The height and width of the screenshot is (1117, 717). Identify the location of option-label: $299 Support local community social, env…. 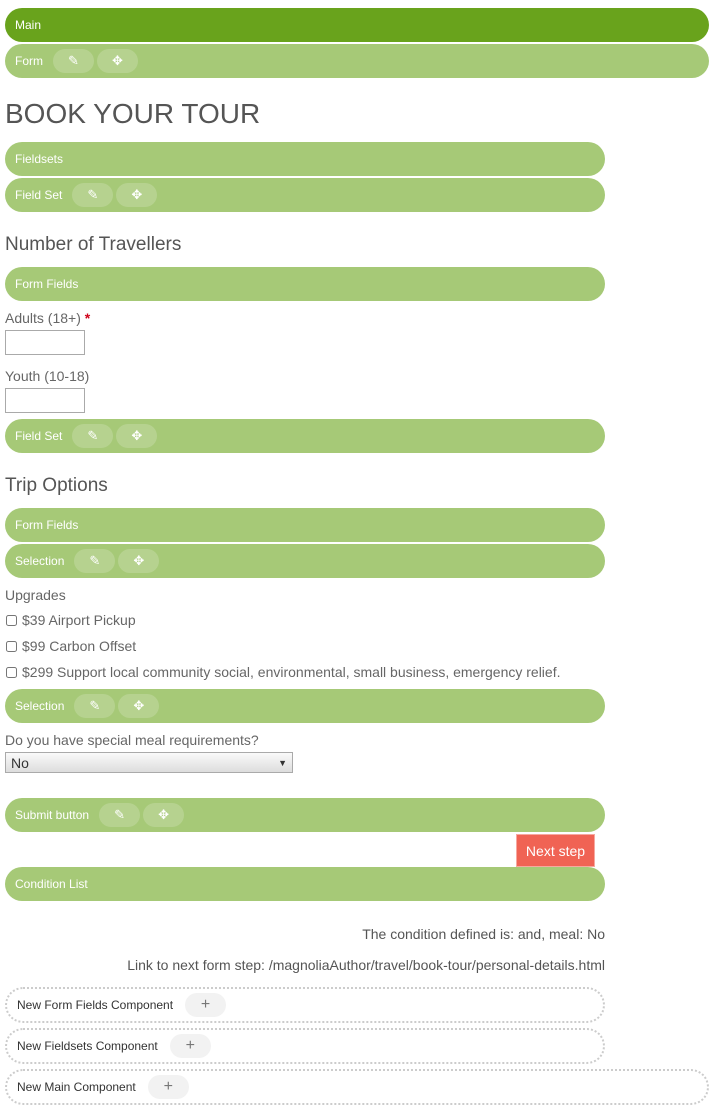
(291, 672).